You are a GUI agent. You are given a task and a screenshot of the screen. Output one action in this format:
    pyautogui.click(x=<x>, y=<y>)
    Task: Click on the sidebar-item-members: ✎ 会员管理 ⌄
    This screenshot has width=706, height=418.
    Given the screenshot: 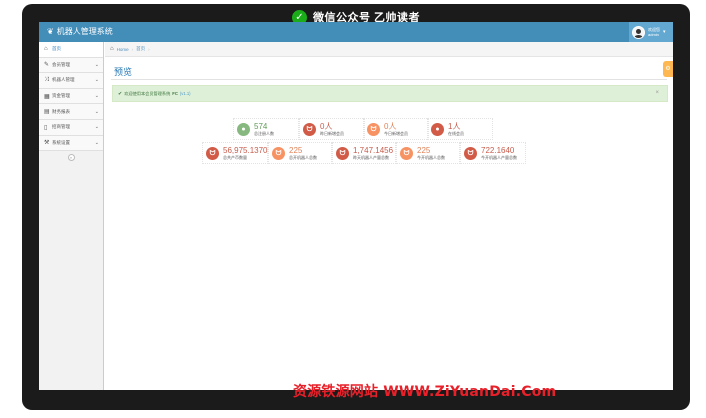 What is the action you would take?
    pyautogui.click(x=71, y=65)
    